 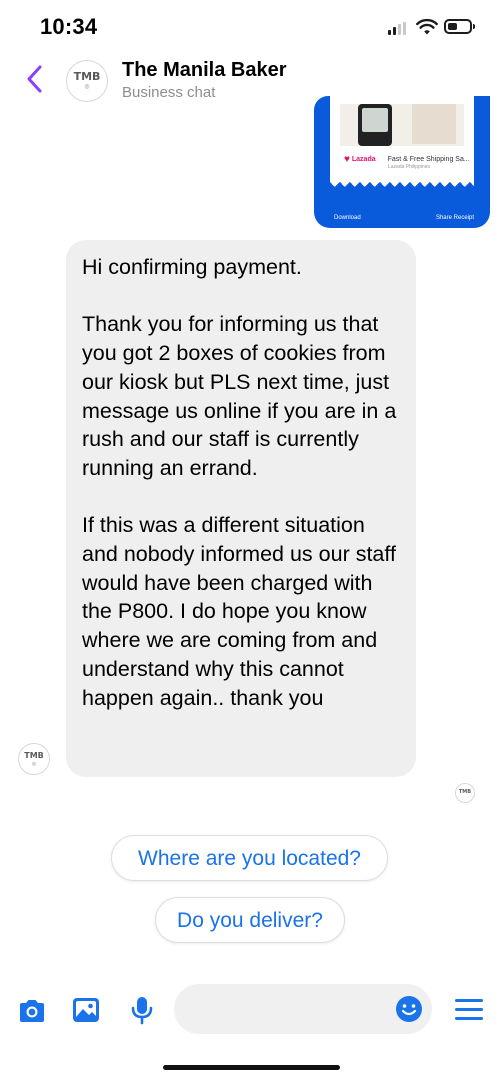 What do you see at coordinates (69, 26) in the screenshot?
I see `status-time: 10:34` at bounding box center [69, 26].